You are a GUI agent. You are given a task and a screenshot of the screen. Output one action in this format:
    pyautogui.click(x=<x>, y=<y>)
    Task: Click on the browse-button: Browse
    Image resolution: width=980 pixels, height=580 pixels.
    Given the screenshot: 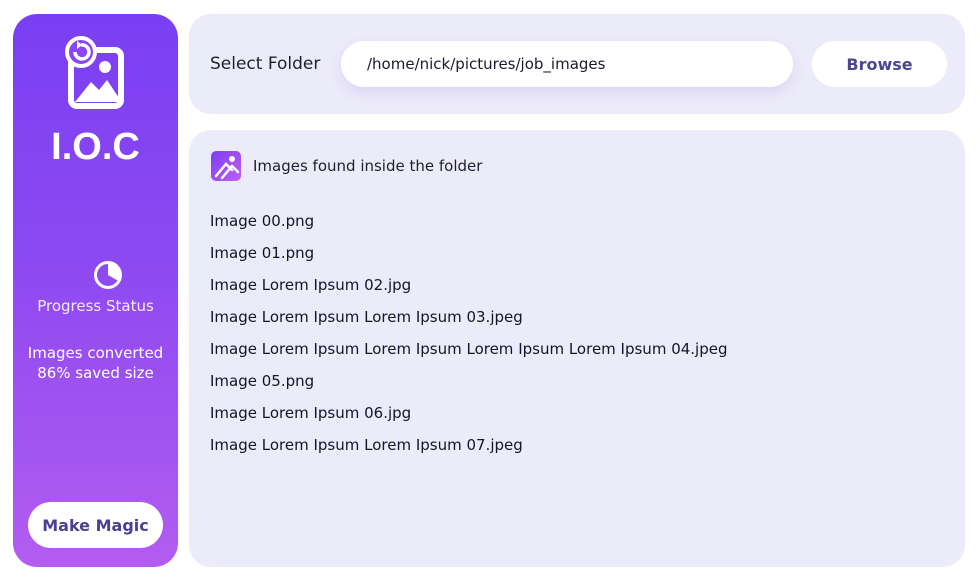 What is the action you would take?
    pyautogui.click(x=879, y=64)
    